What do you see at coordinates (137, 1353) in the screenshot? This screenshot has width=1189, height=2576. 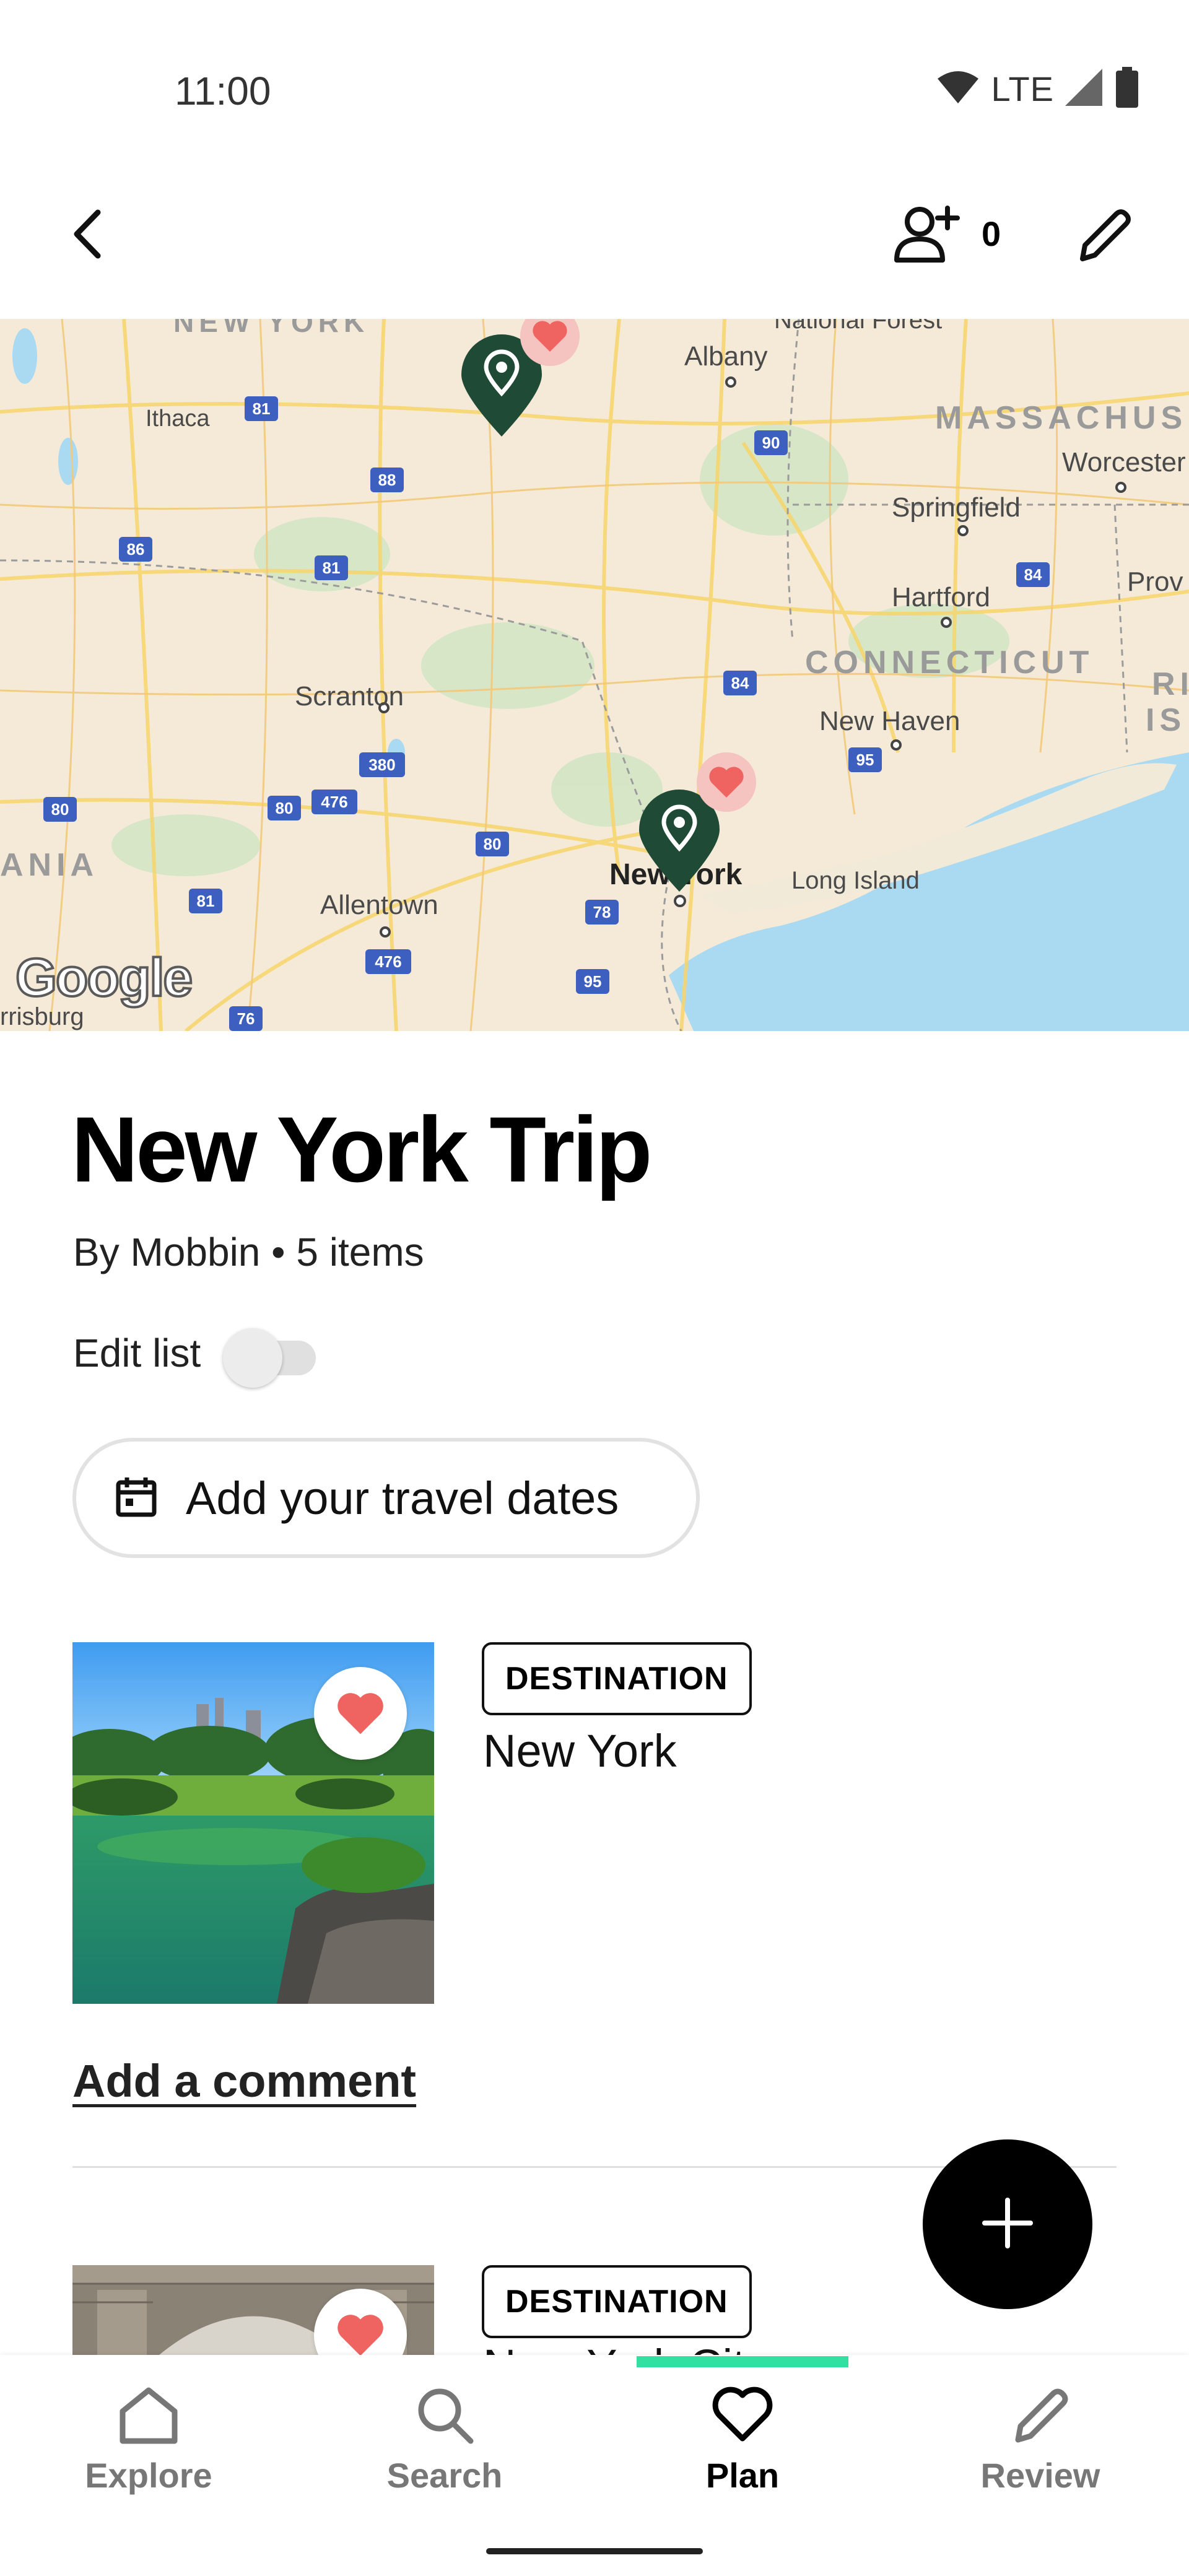 I see `edit-list-label: Edit list` at bounding box center [137, 1353].